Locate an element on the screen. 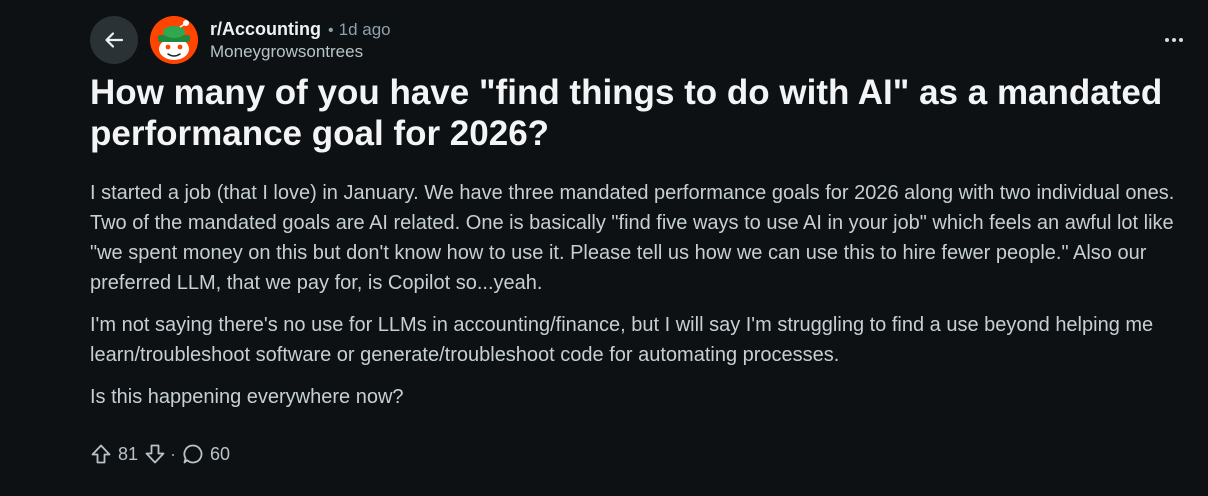  comment-bubble-icon is located at coordinates (193, 454).